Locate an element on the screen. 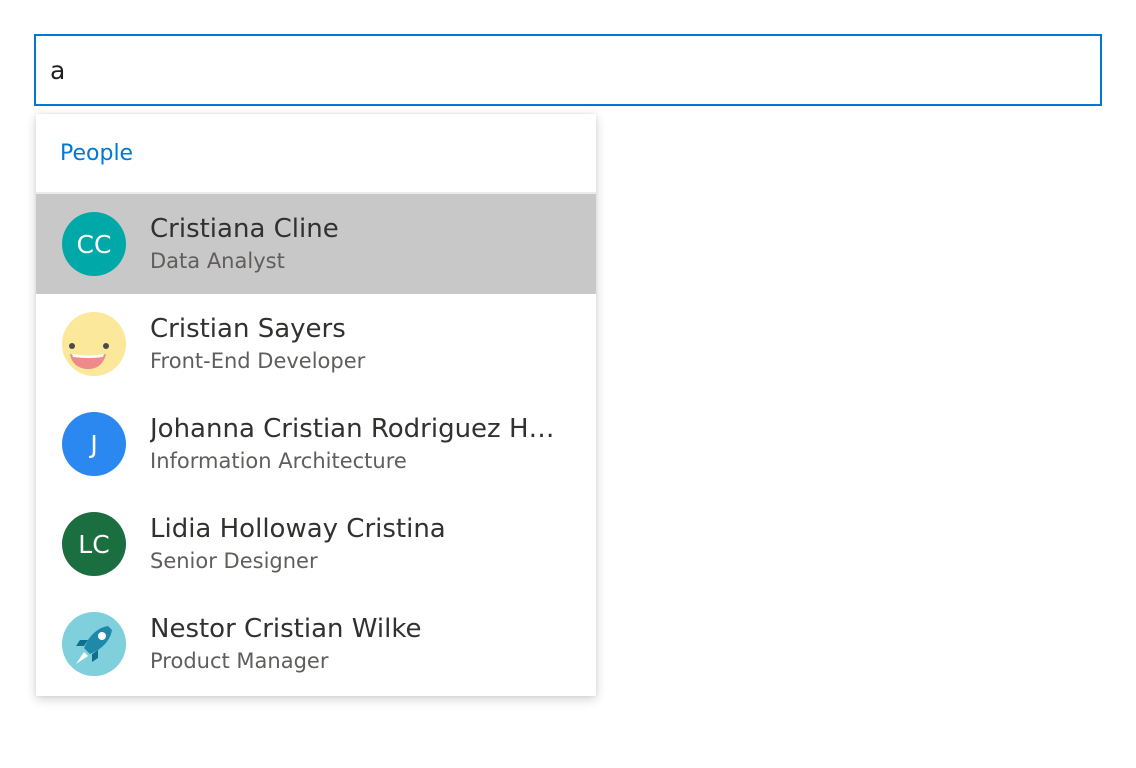  suggestions-header: People is located at coordinates (316, 154).